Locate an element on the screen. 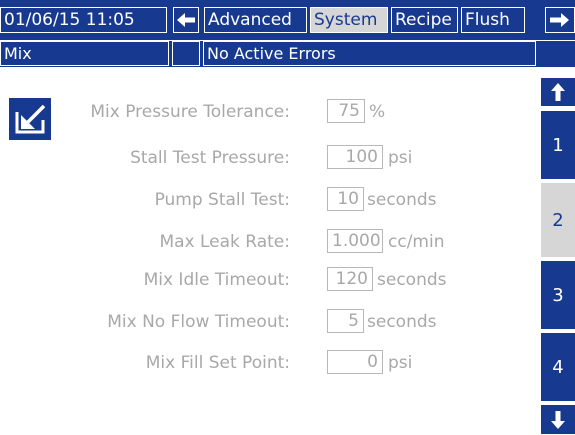 The height and width of the screenshot is (435, 575). right-arrow-icon is located at coordinates (559, 20).